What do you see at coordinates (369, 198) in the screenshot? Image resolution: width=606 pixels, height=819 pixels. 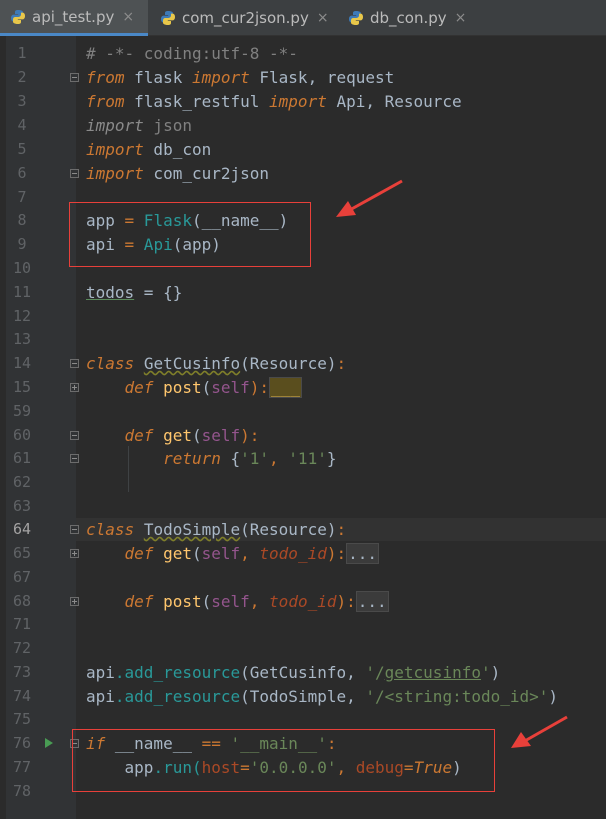 I see `annotation-arrow-icon` at bounding box center [369, 198].